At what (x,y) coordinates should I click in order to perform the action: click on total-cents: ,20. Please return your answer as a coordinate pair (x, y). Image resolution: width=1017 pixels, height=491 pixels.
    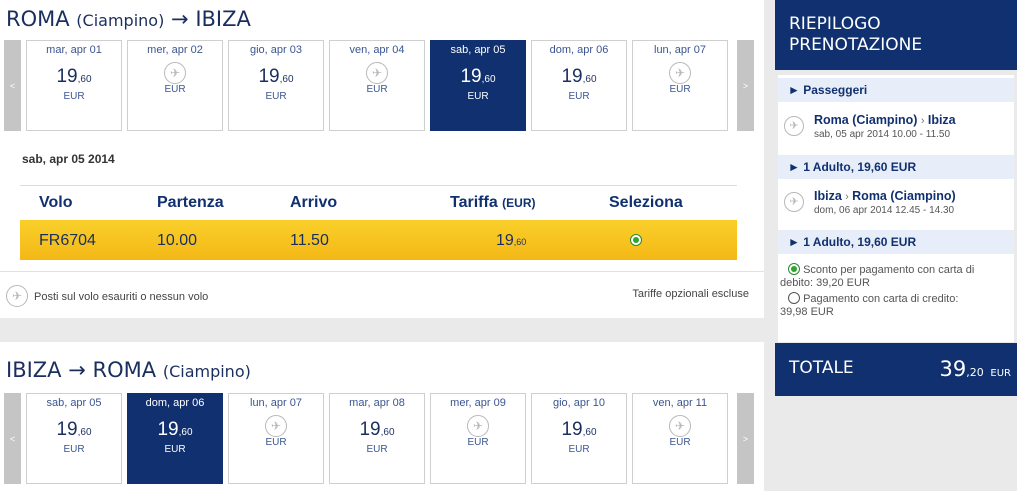
    Looking at the image, I should click on (975, 372).